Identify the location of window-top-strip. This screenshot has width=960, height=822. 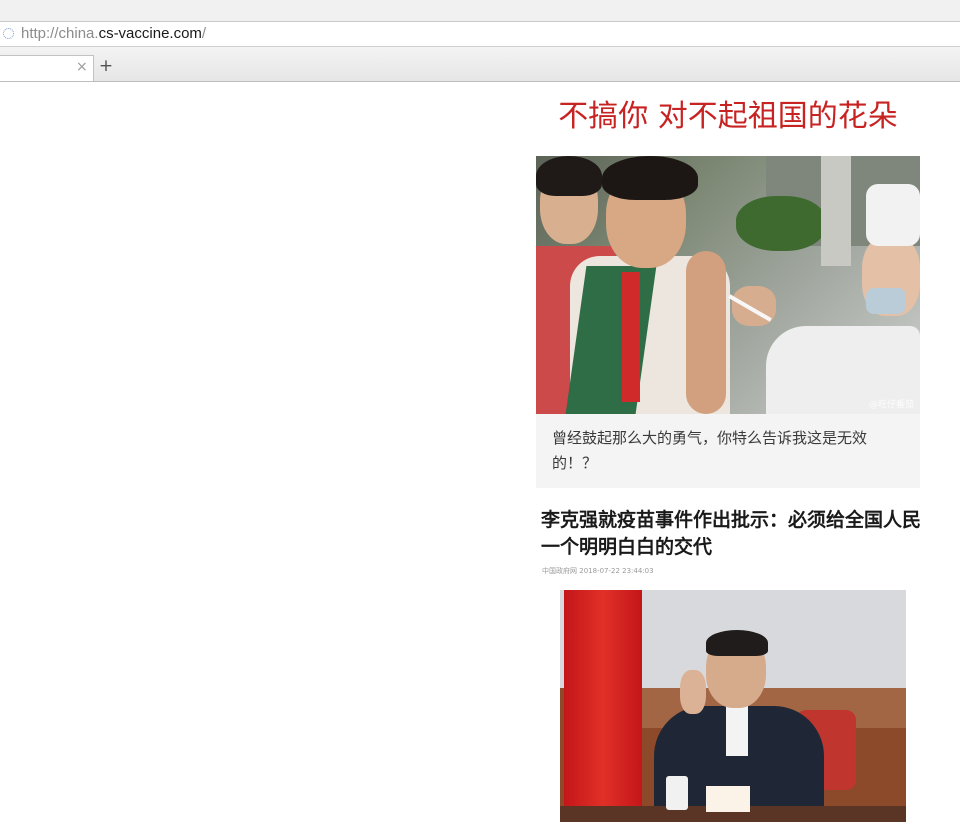
(480, 11).